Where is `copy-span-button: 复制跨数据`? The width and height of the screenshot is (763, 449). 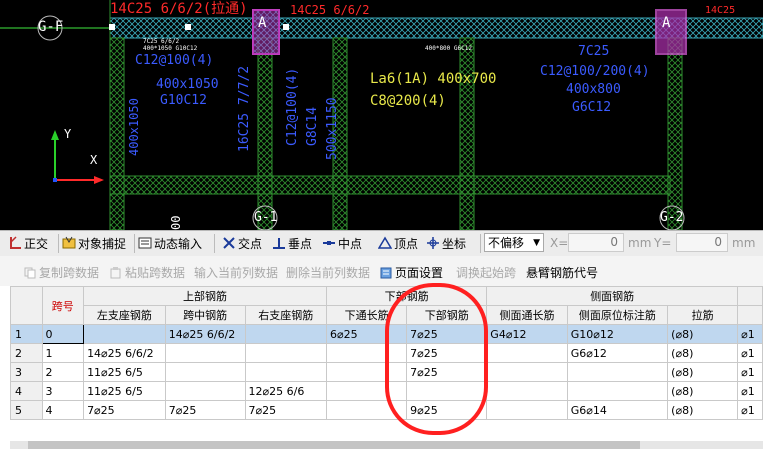
copy-span-button: 复制跨数据 is located at coordinates (61, 272).